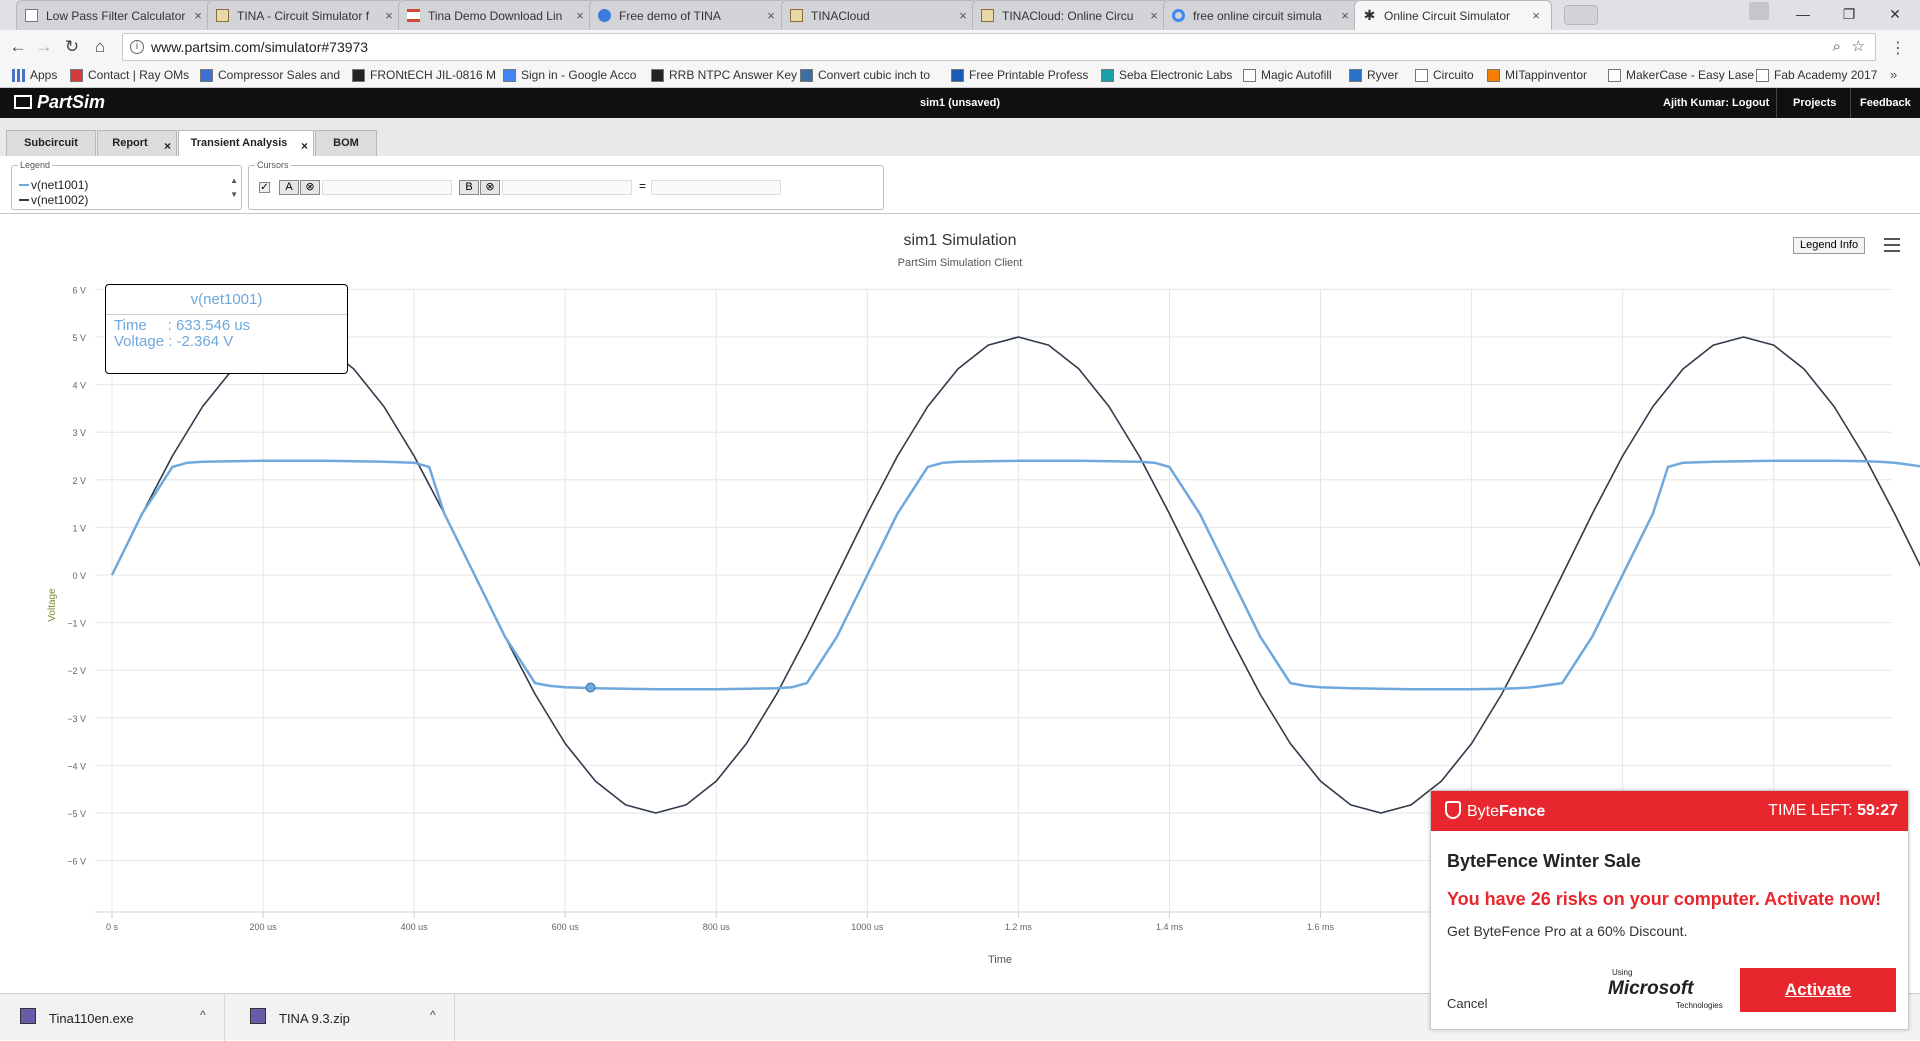  I want to click on bookmark-item: Seba Electronic Labs, so click(1166, 75).